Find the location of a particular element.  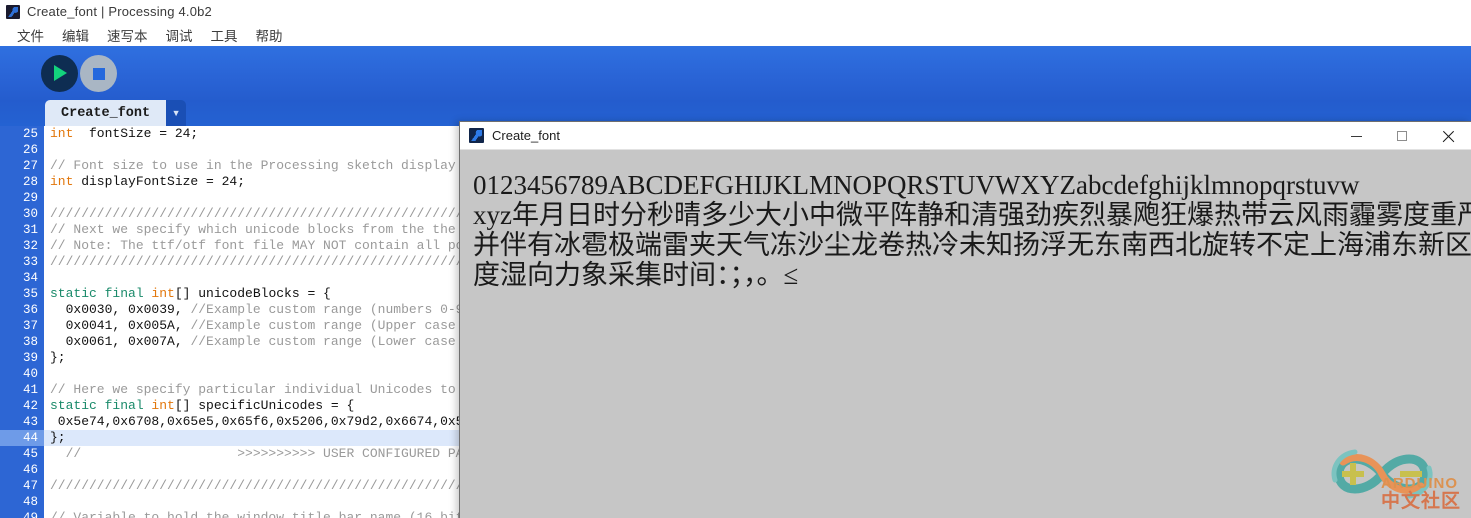

line-number: 42 is located at coordinates (30, 406).